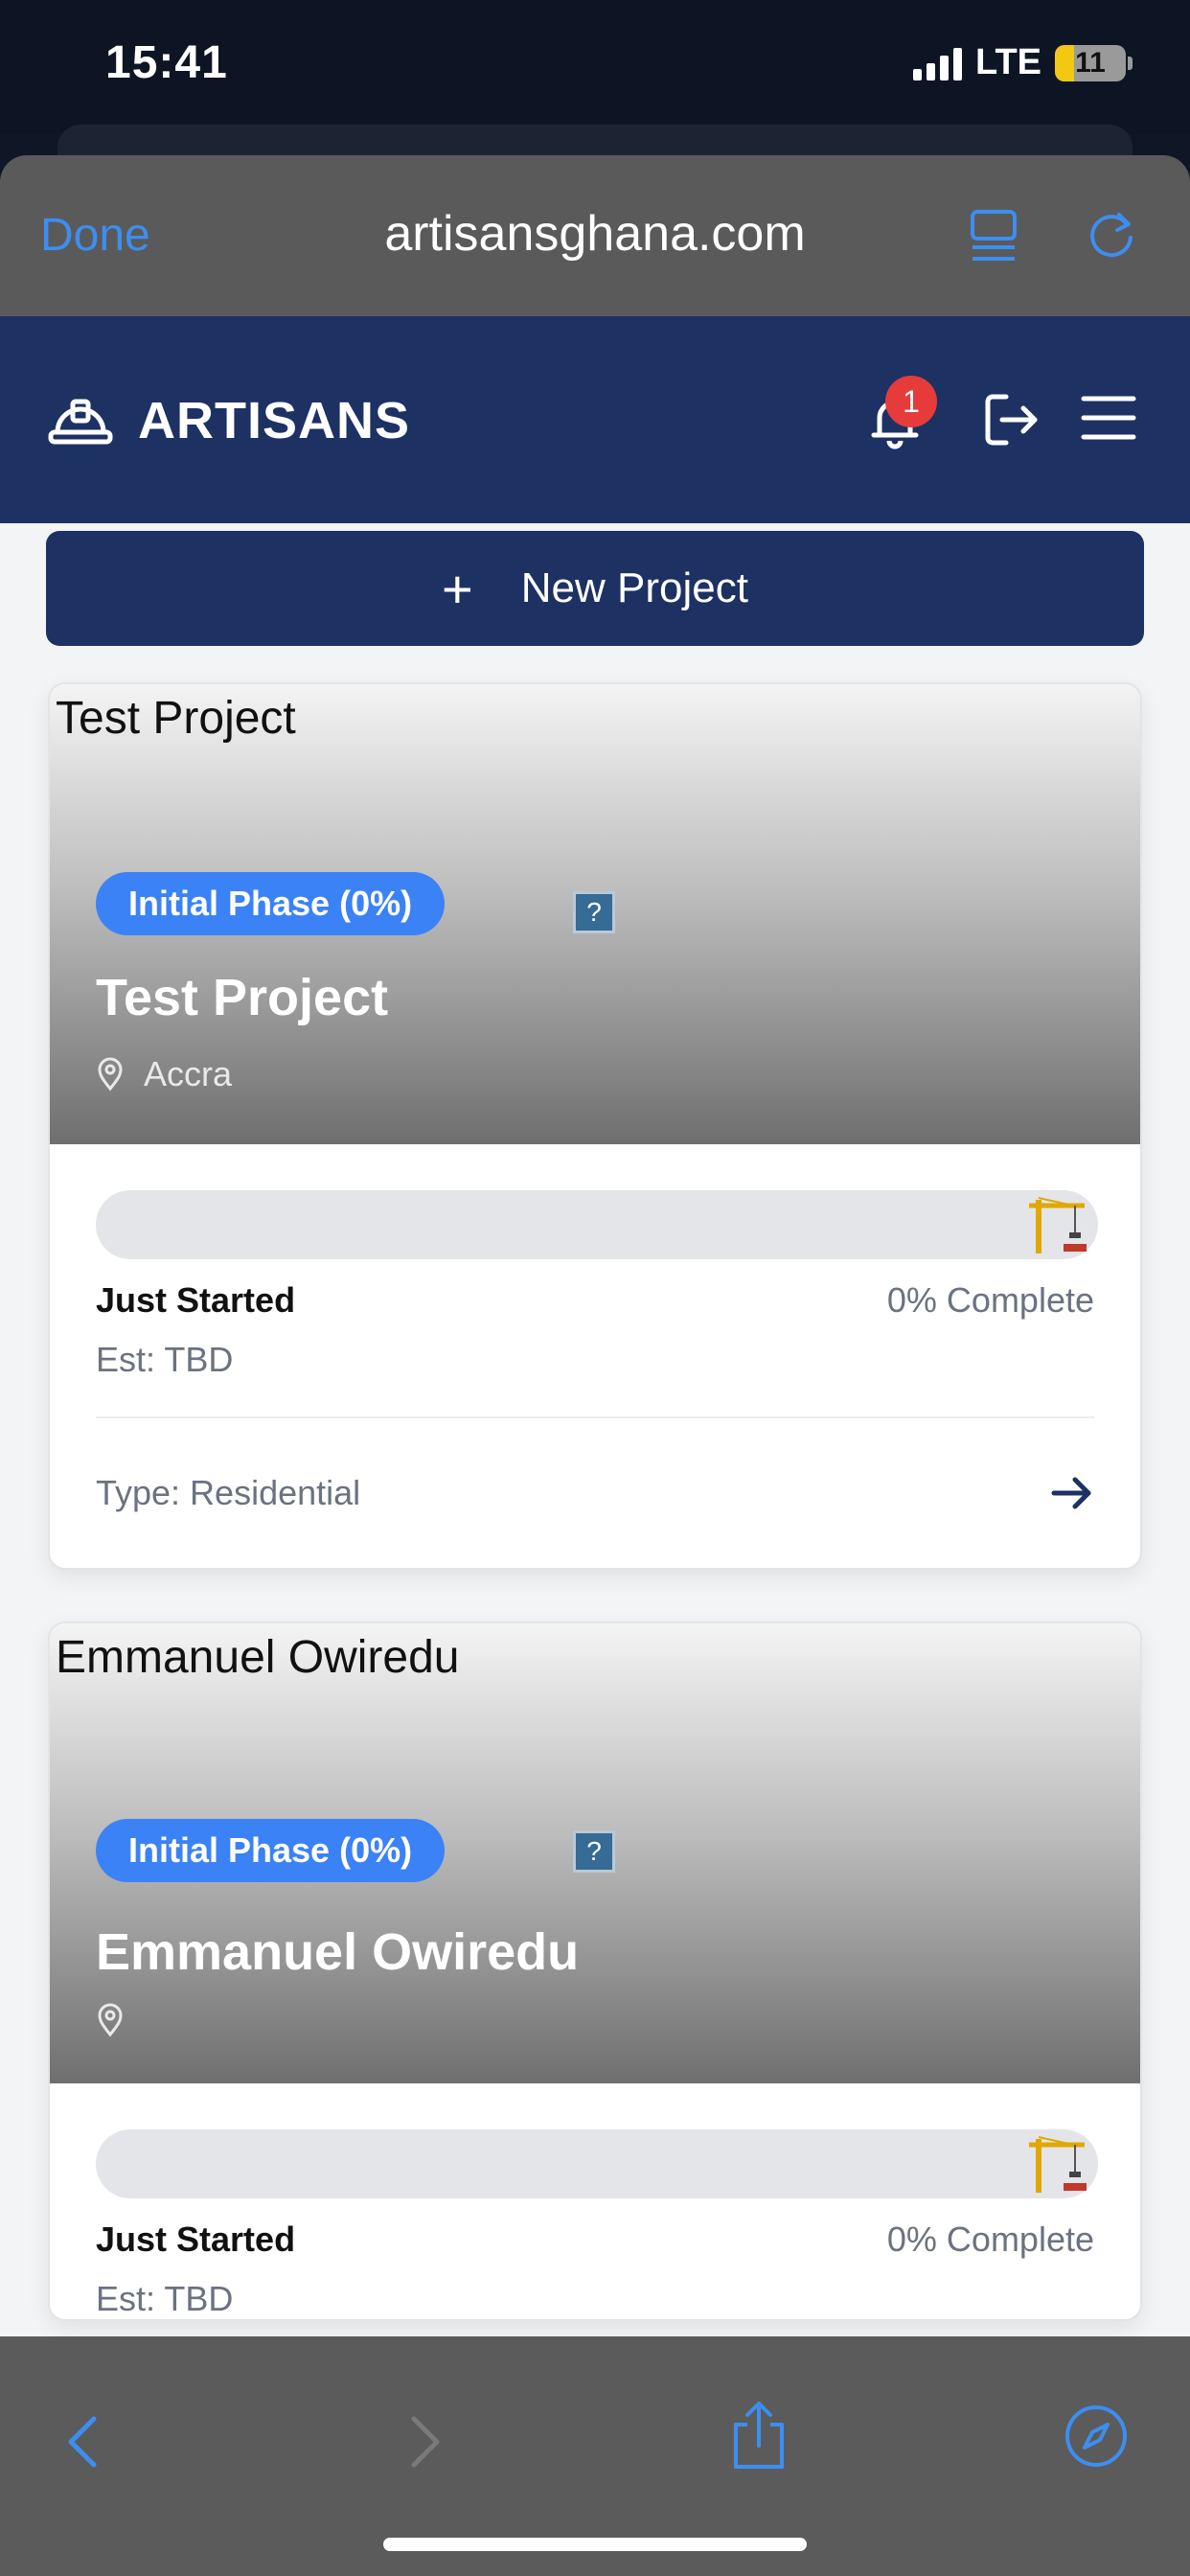  Describe the element at coordinates (595, 2544) in the screenshot. I see `home-indicator` at that location.